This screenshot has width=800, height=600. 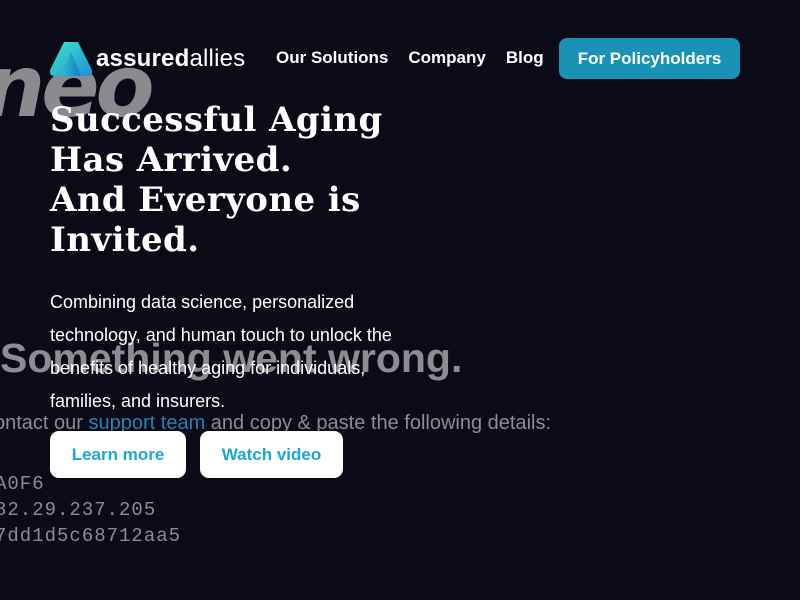 What do you see at coordinates (196, 454) in the screenshot?
I see `hero-actions: Learn more Watch video` at bounding box center [196, 454].